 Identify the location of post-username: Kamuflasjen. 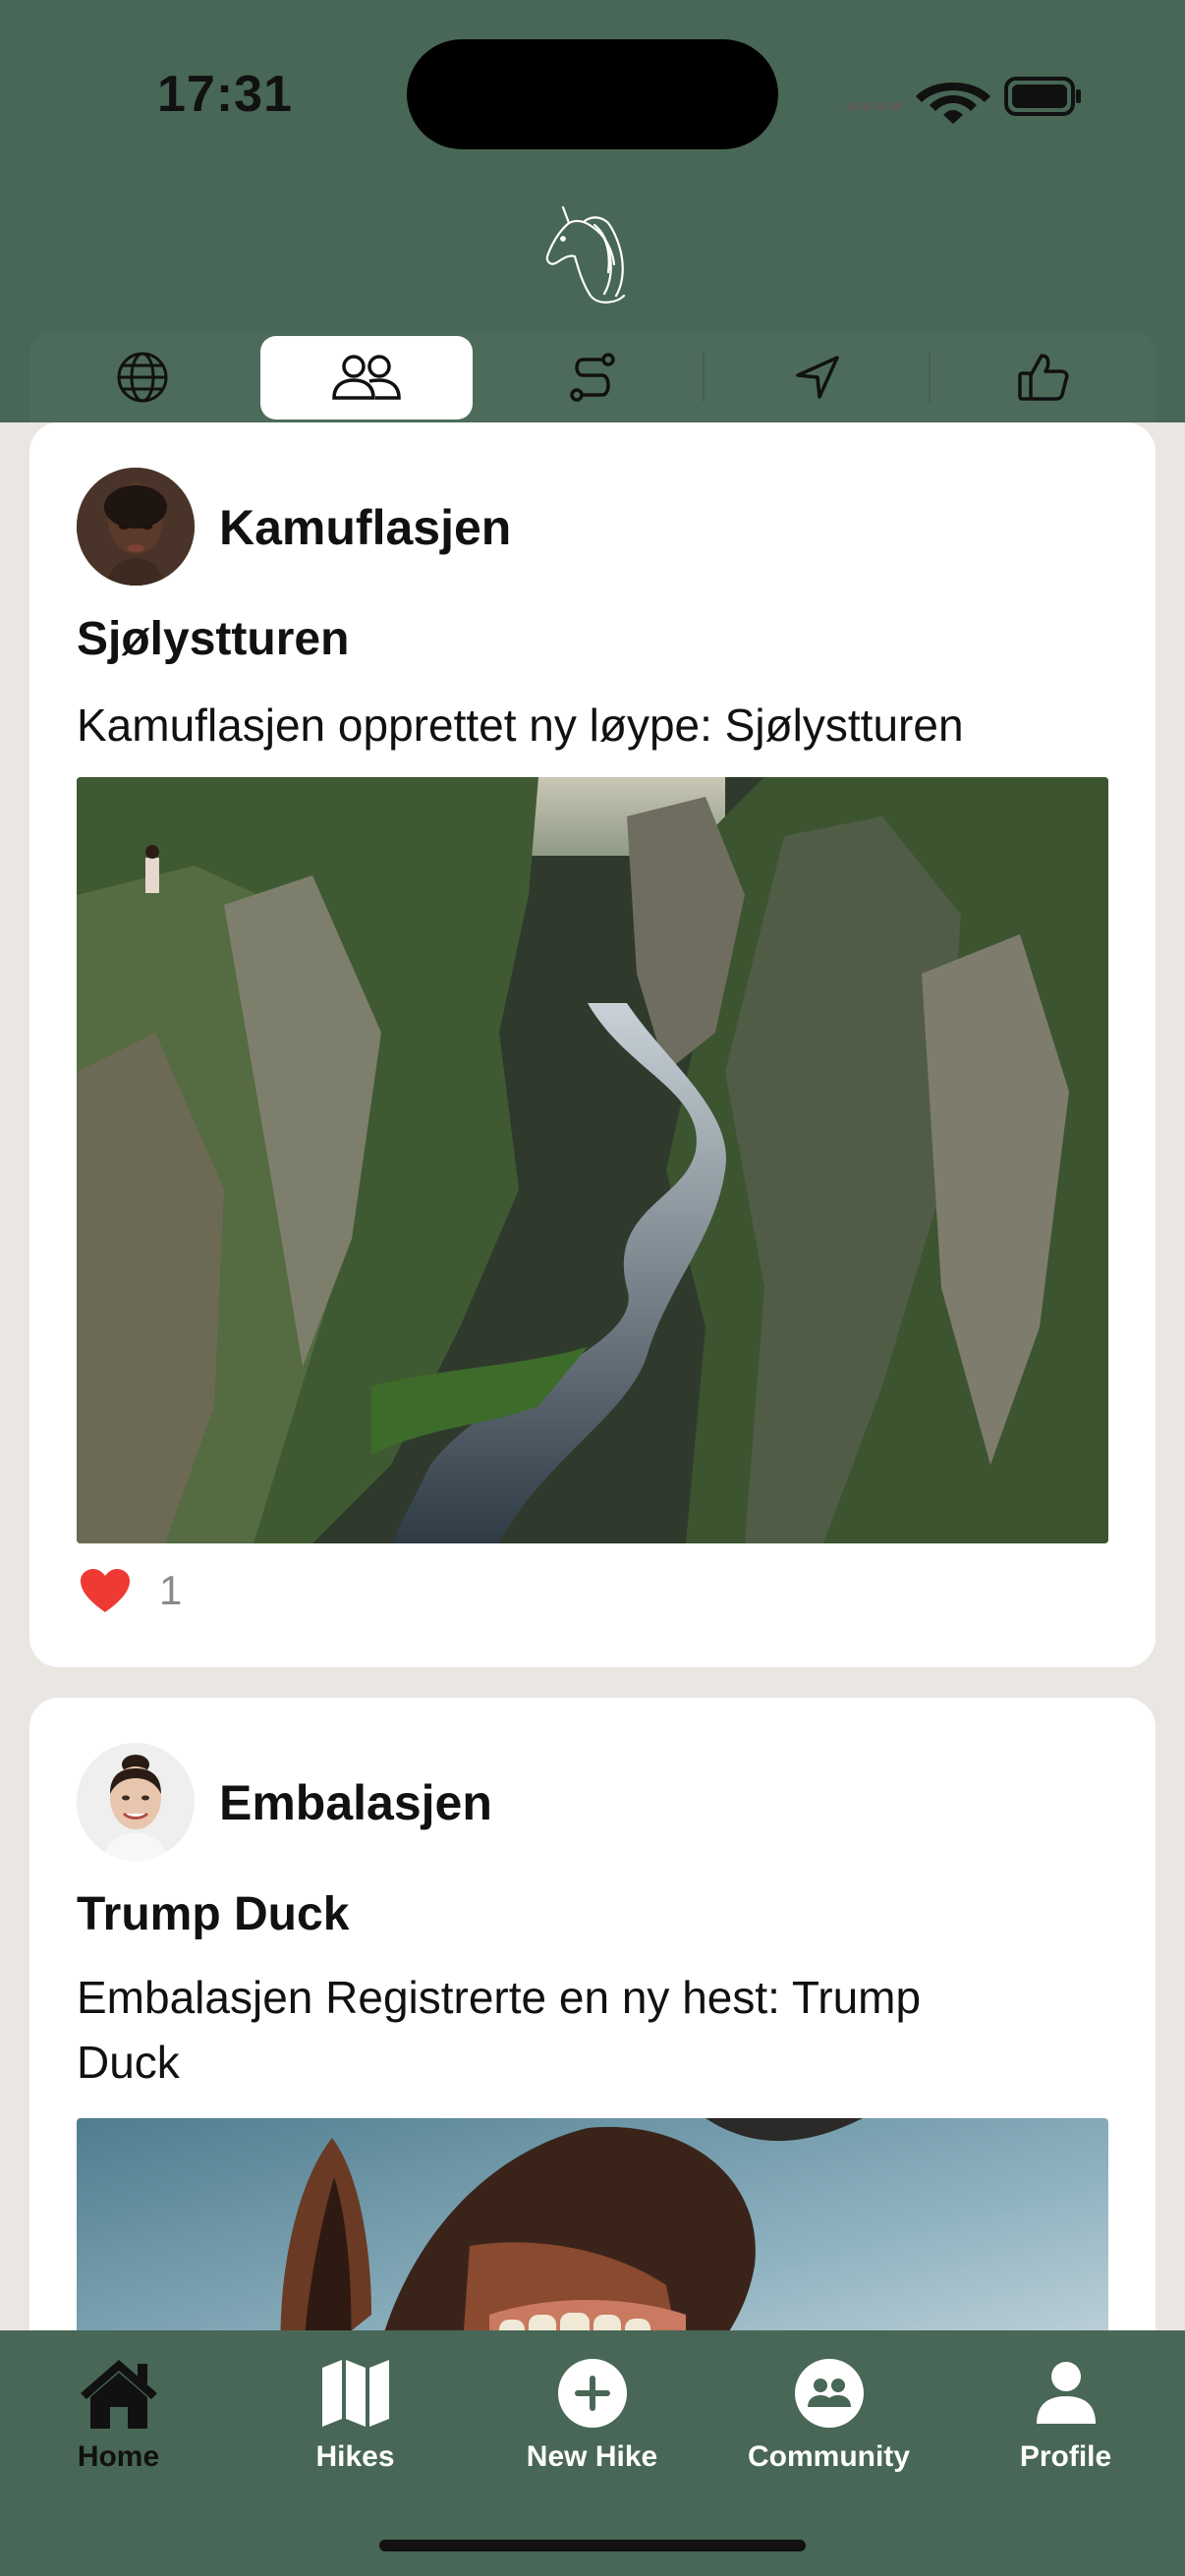
(365, 527).